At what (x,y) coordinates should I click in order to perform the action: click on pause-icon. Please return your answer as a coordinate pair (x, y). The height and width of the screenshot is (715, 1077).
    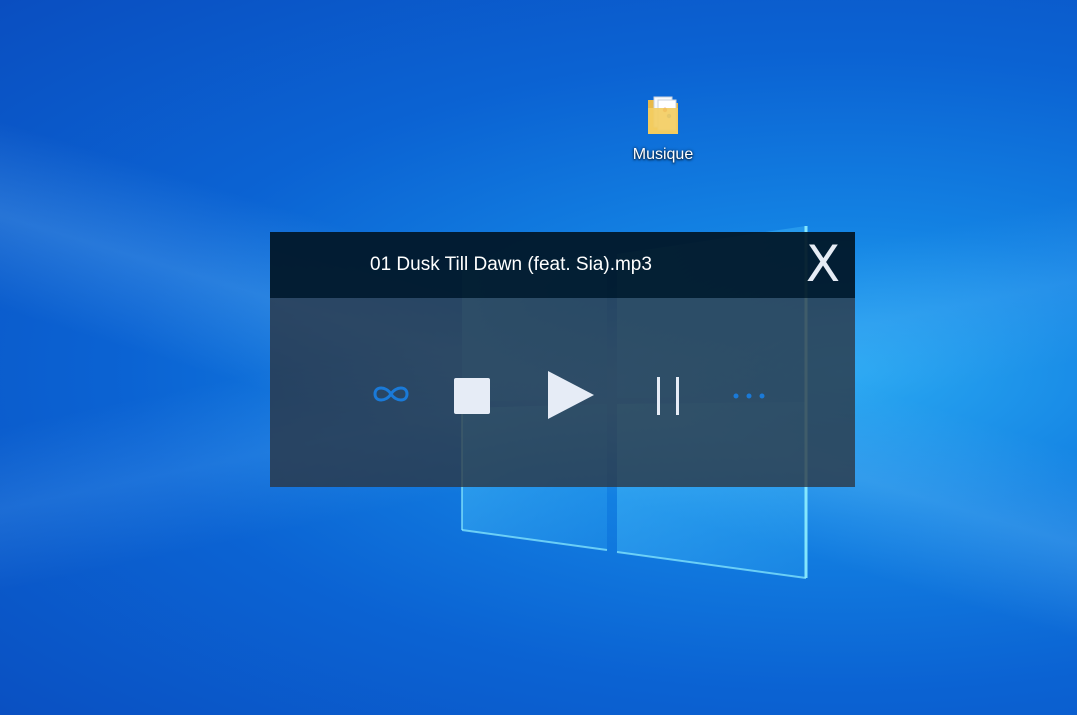
    Looking at the image, I should click on (668, 396).